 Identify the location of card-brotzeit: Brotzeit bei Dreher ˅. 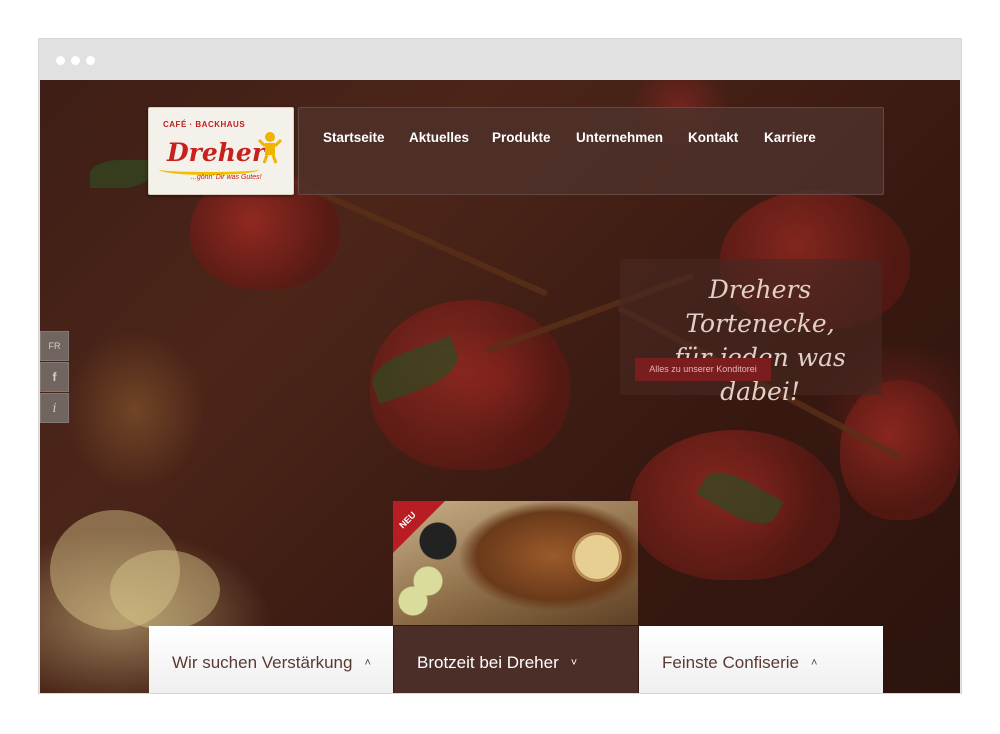
(516, 659).